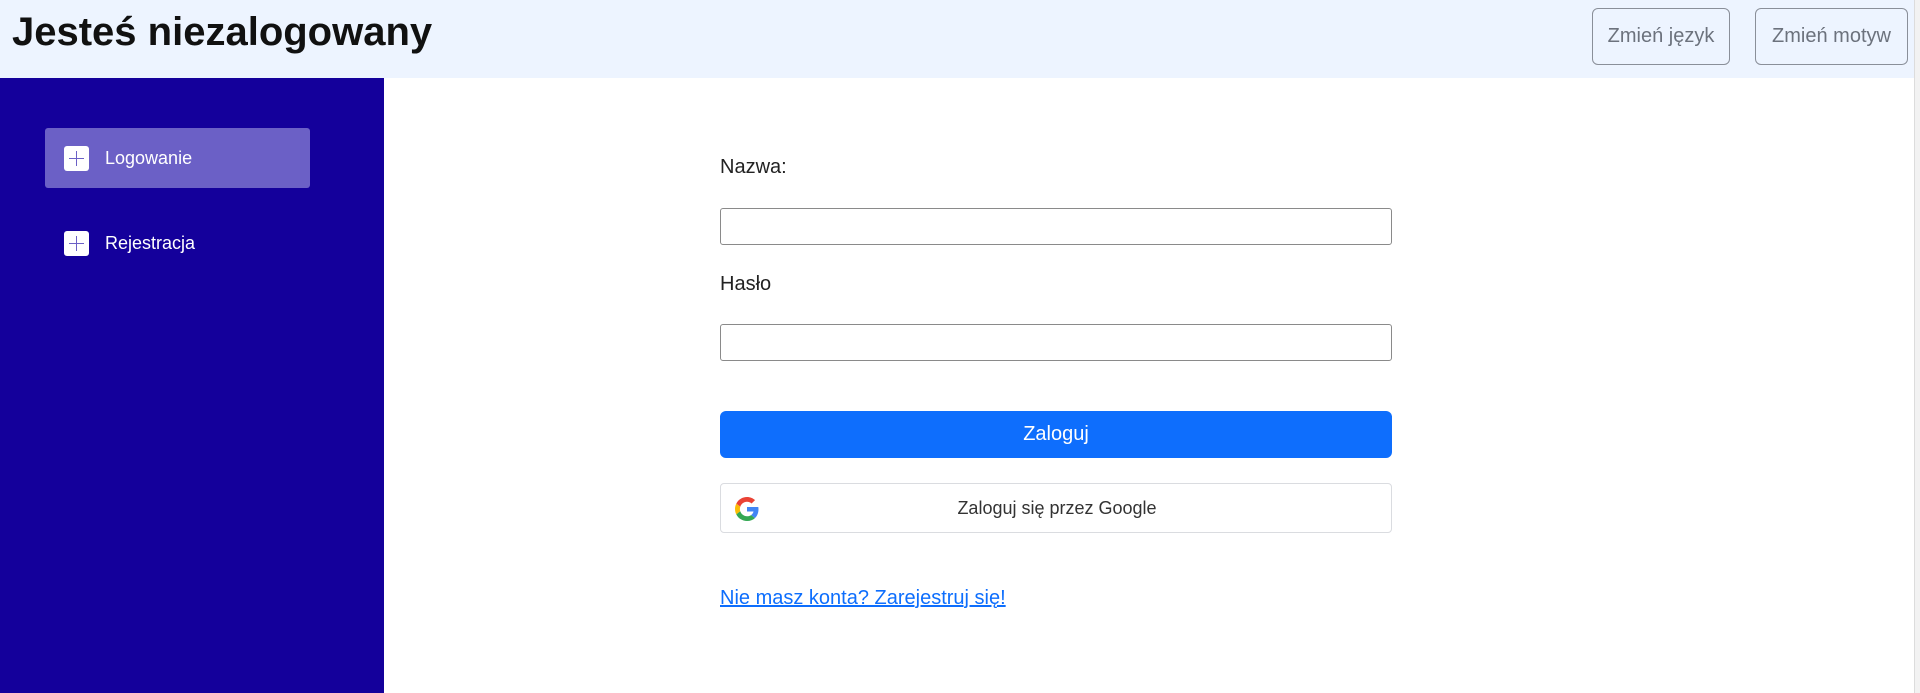  Describe the element at coordinates (1056, 342) in the screenshot. I see `password-input` at that location.